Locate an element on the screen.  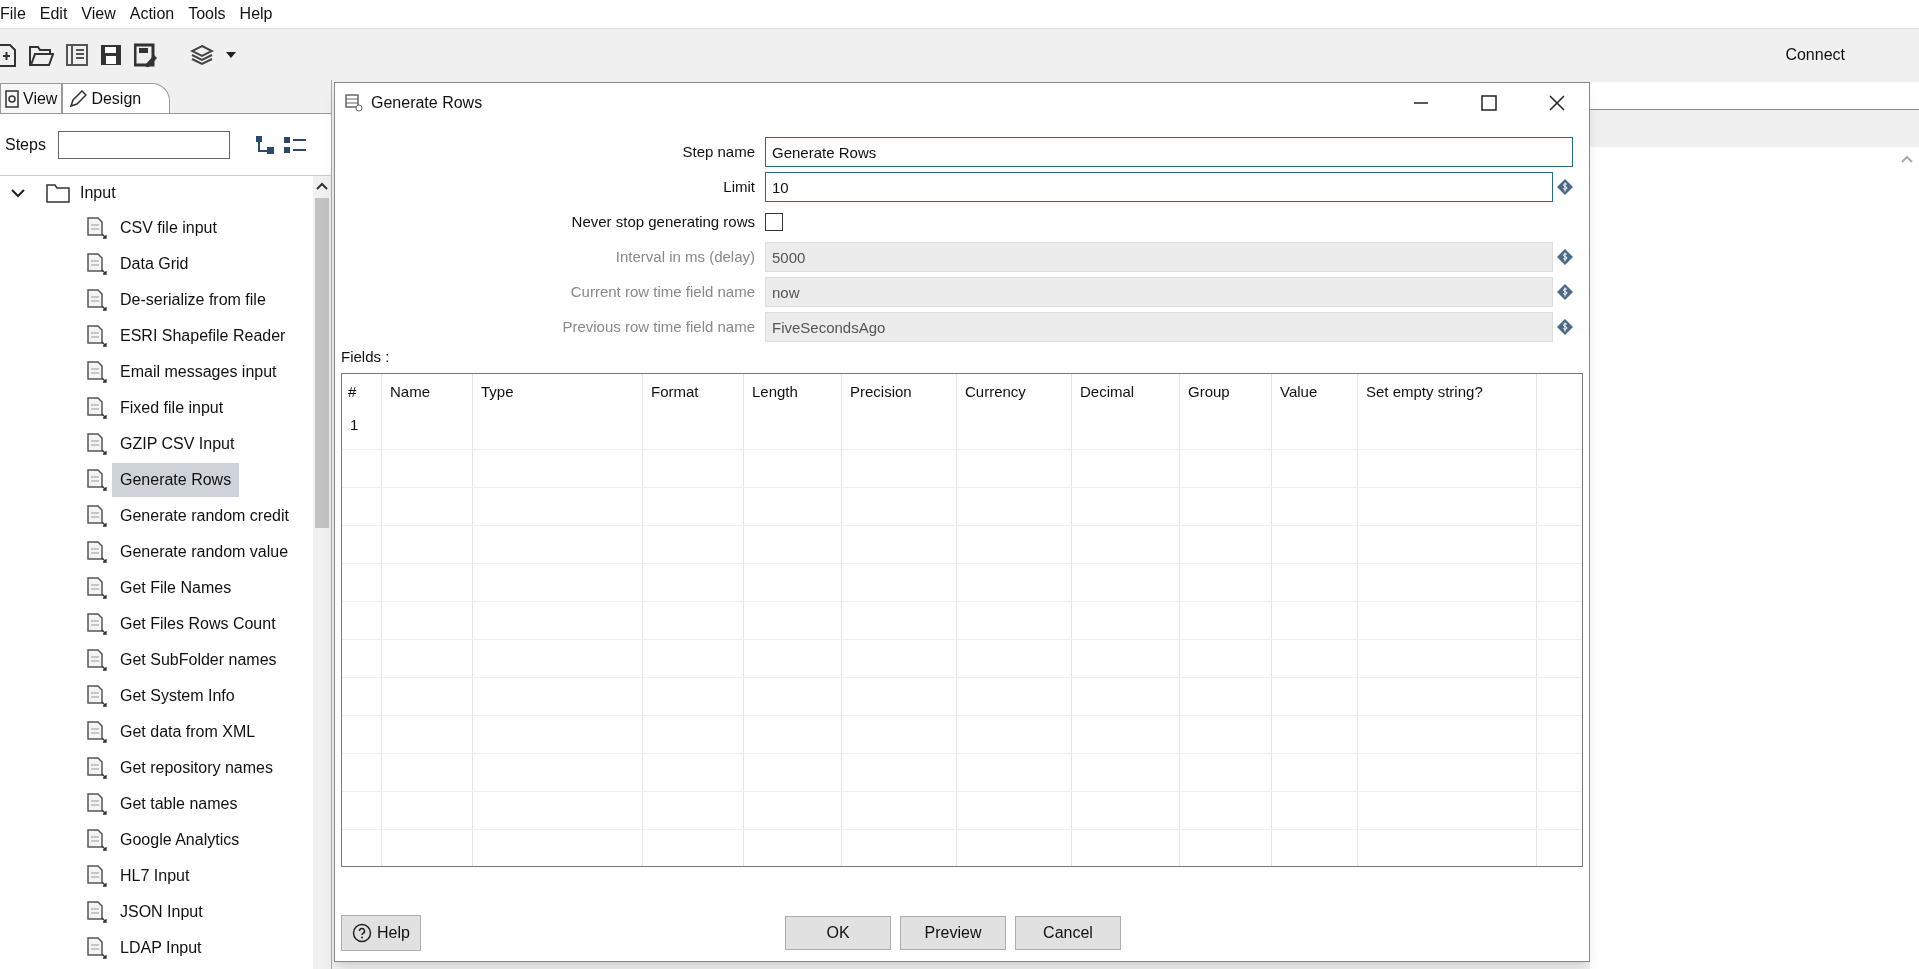
help-button: Help is located at coordinates (381, 933).